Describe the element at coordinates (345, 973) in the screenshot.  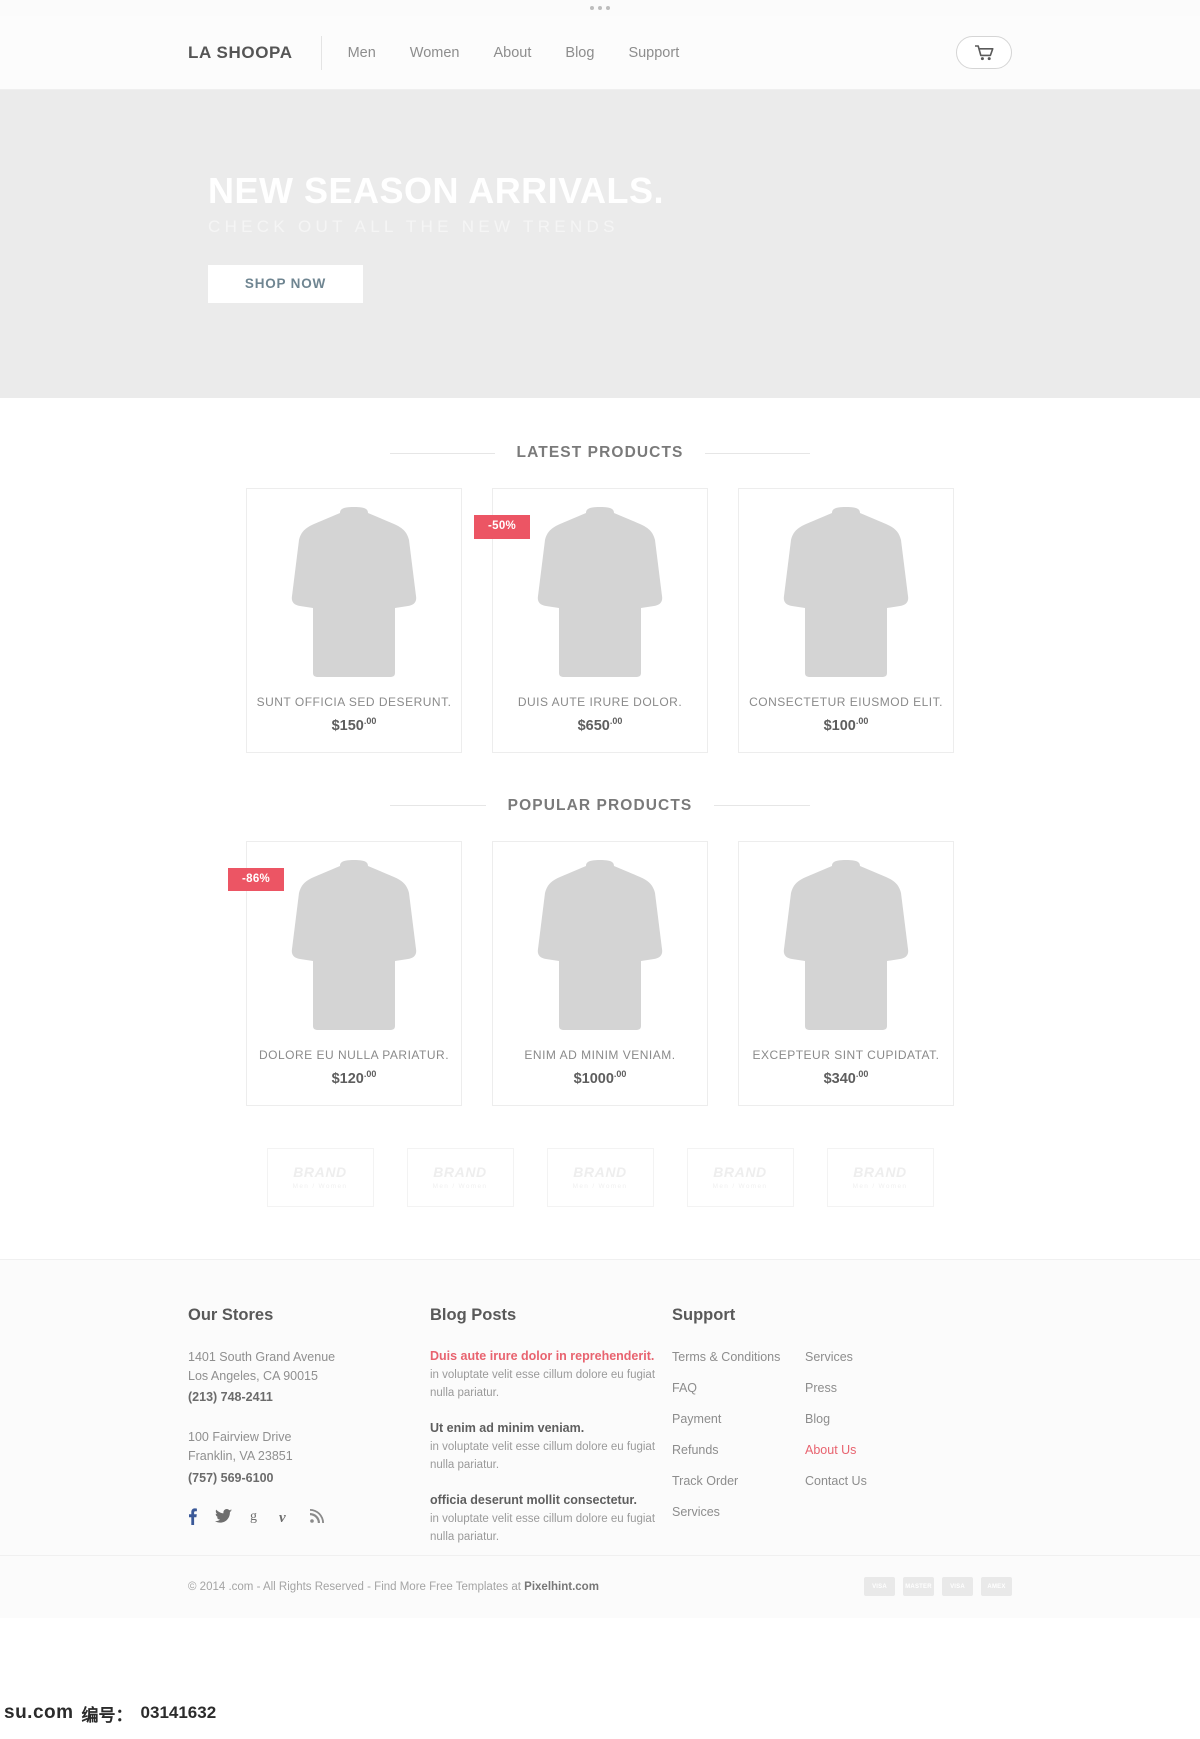
I see `product-card: -86% DOLORE EU NULLA PARIATUR. $120.00` at that location.